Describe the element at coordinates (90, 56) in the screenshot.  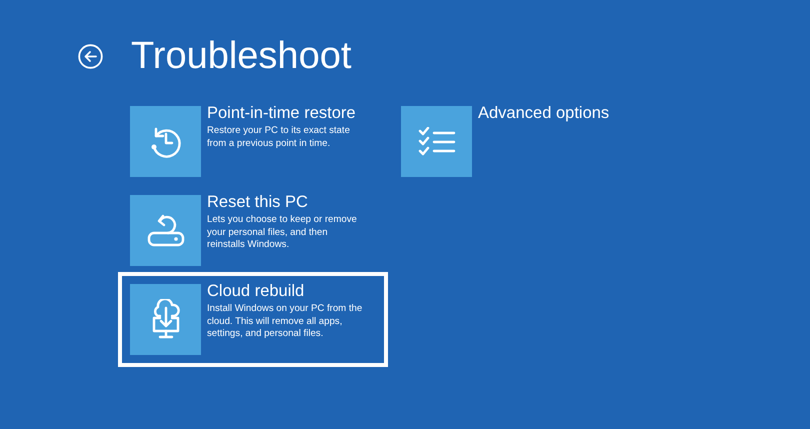
I see `back-button` at that location.